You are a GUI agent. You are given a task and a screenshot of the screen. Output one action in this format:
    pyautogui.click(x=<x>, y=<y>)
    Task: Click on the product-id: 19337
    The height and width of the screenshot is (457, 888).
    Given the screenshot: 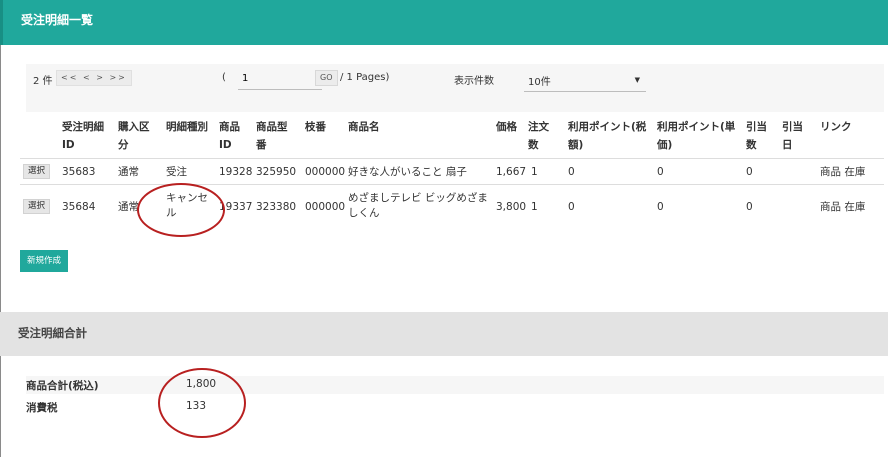 What is the action you would take?
    pyautogui.click(x=236, y=207)
    